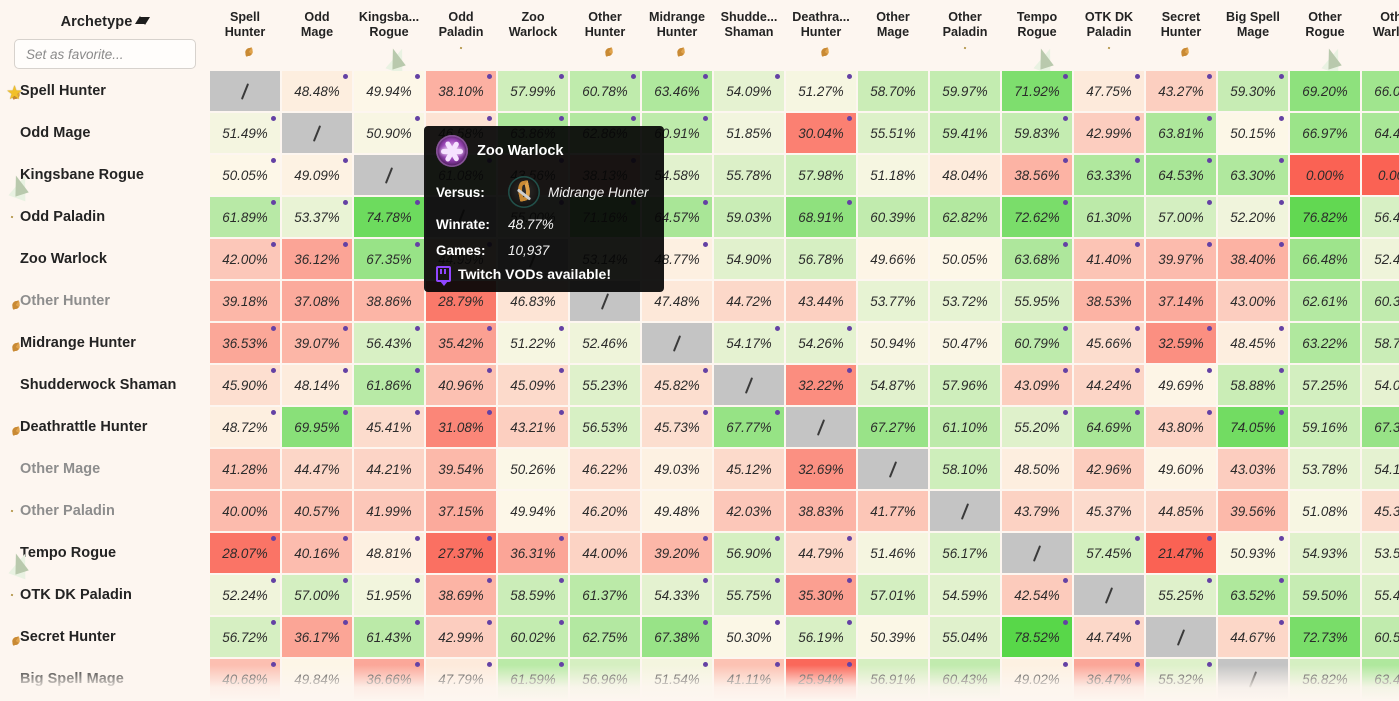 The height and width of the screenshot is (701, 1399). I want to click on winrate-cell: 39.97%, so click(1181, 259).